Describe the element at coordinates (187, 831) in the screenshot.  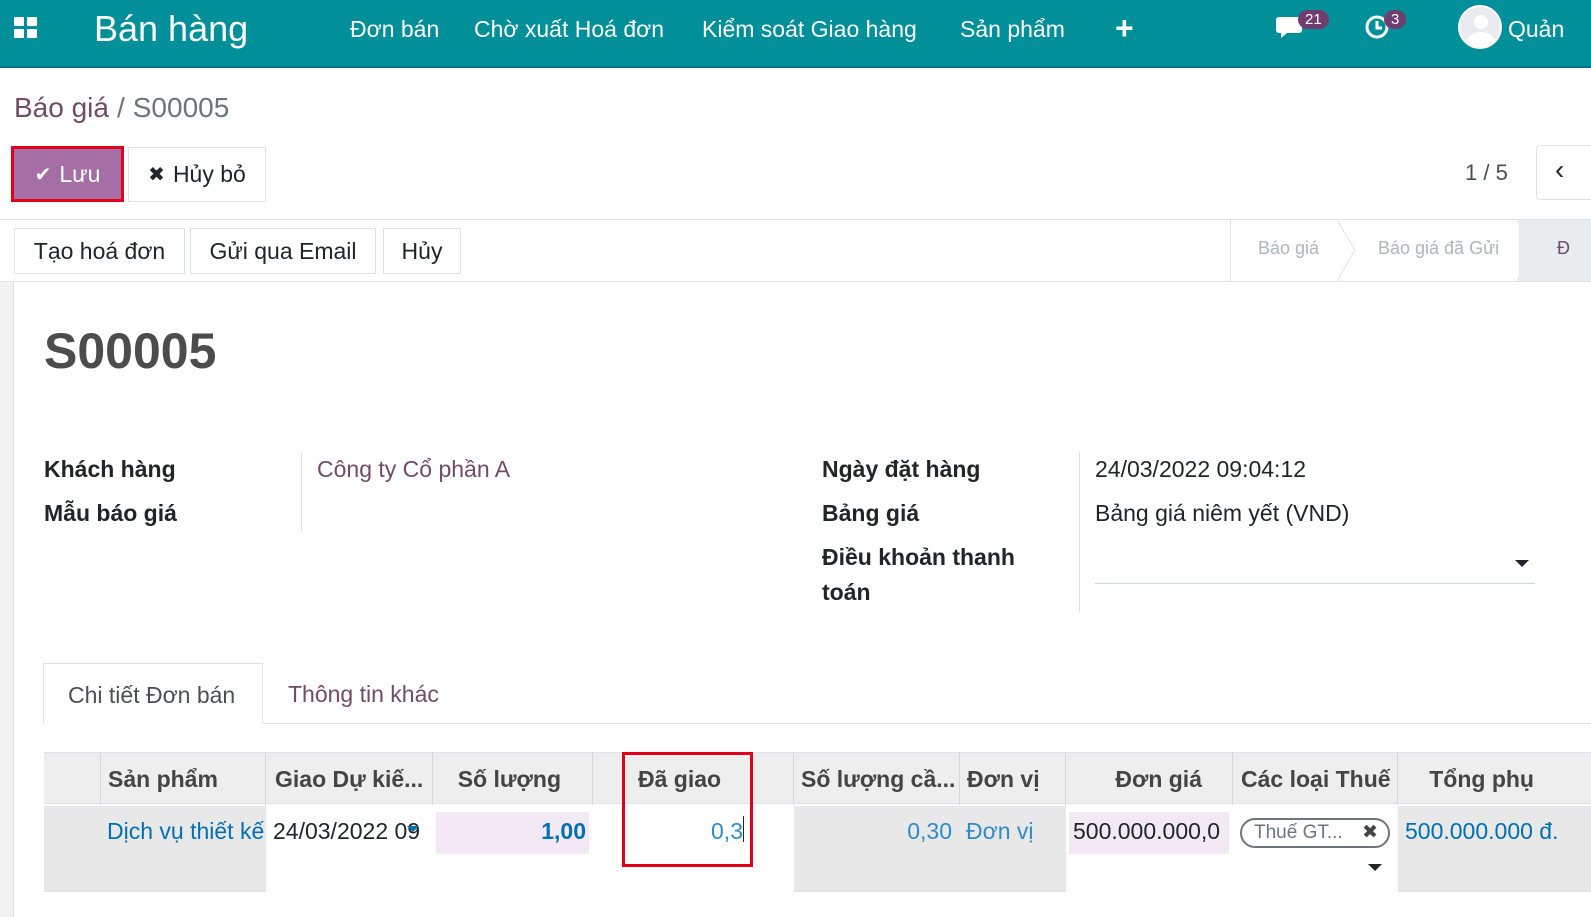
I see `product-cell: Dịch vụ thiết kế` at that location.